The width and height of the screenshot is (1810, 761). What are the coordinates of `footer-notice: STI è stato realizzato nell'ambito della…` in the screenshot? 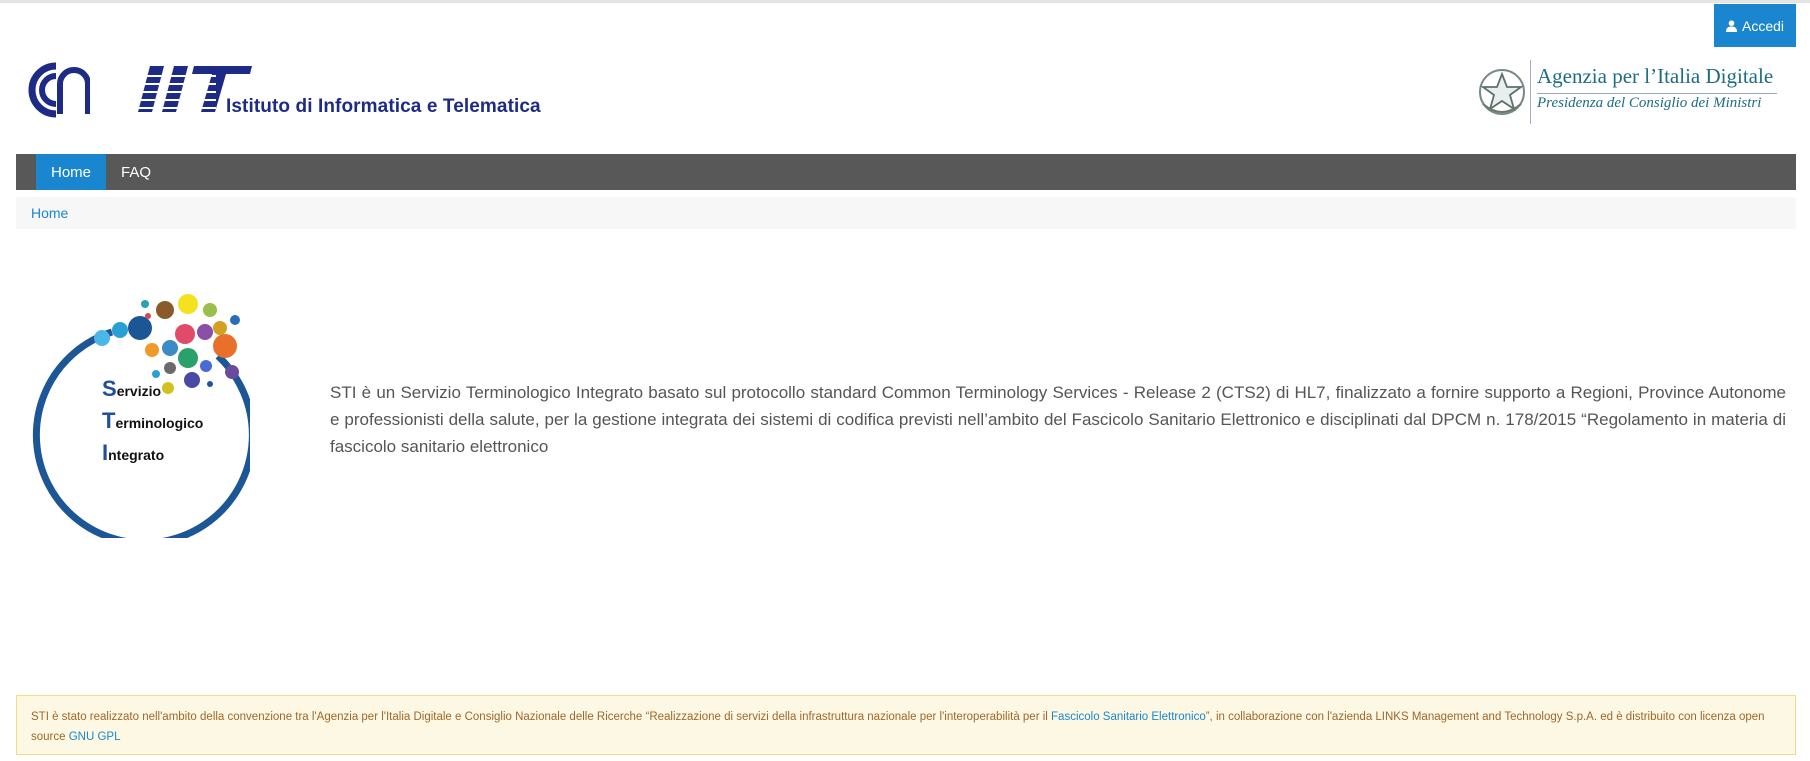 It's located at (906, 725).